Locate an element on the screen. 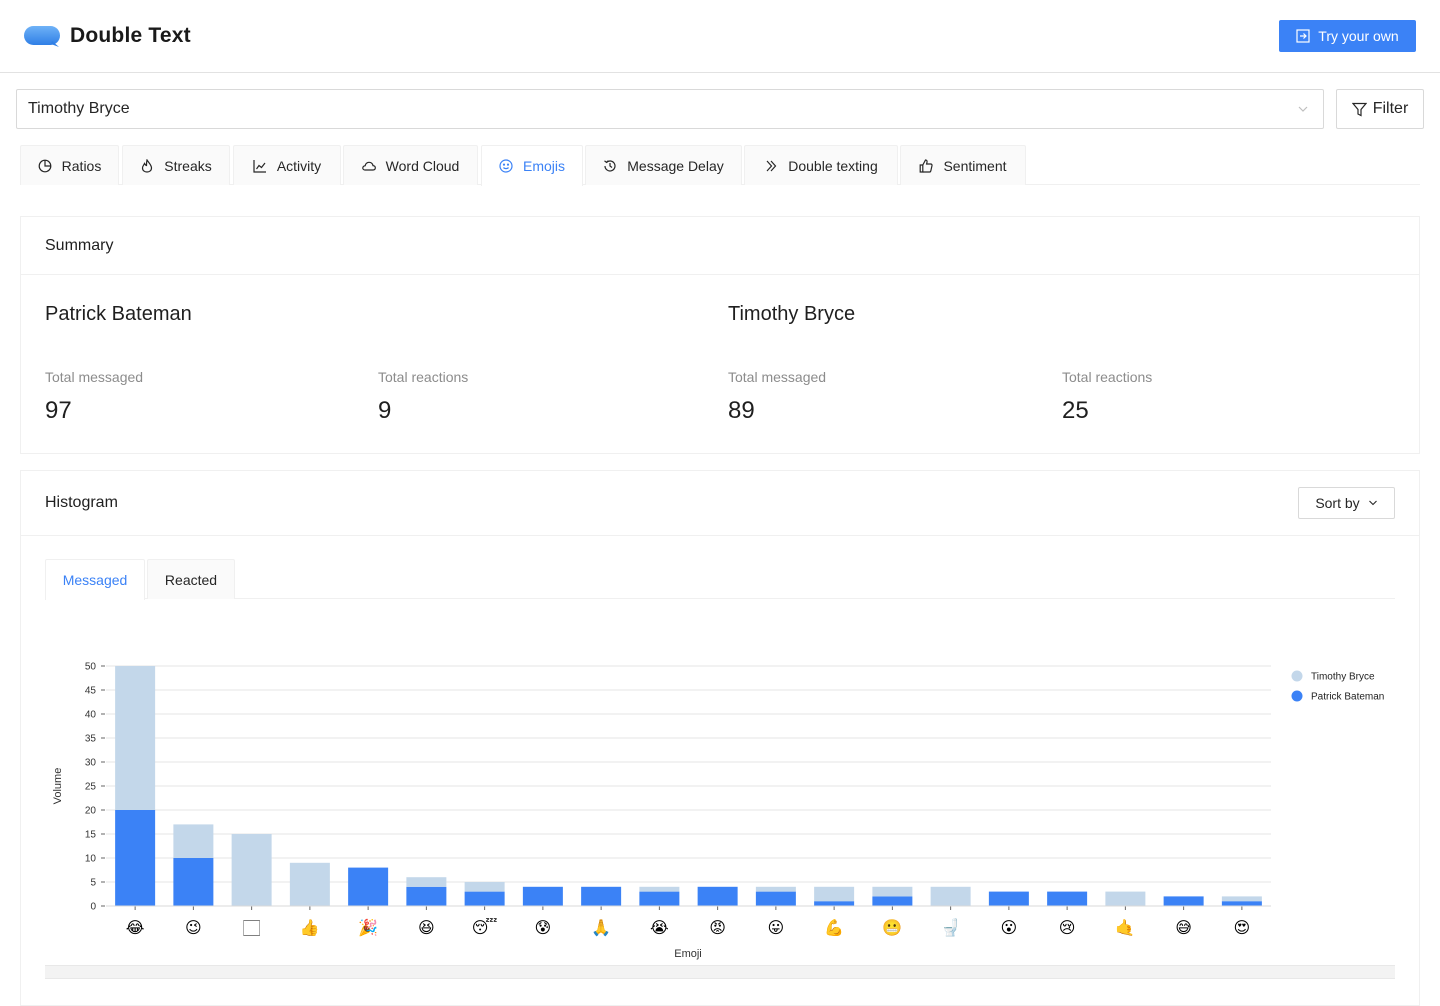 The width and height of the screenshot is (1440, 1006). y-tick-label: 35 is located at coordinates (91, 739).